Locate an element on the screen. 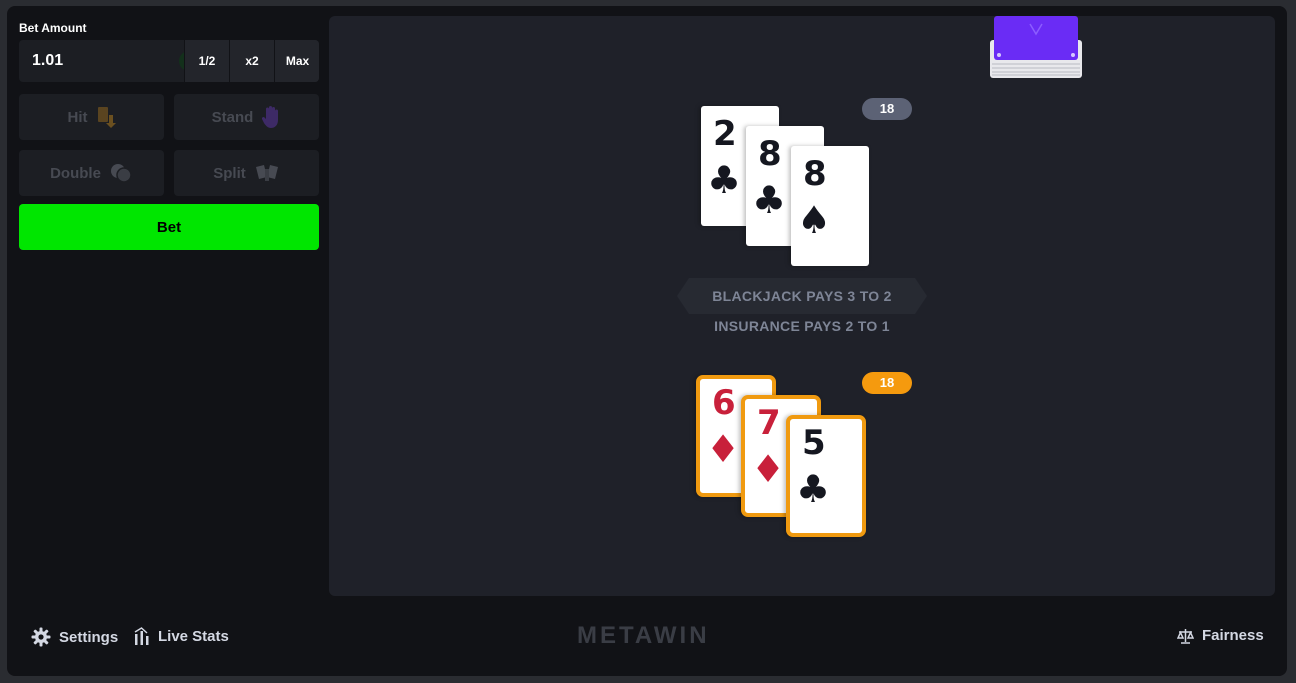 This screenshot has width=1296, height=683. bet-amount-input: 1.01 is located at coordinates (47, 61).